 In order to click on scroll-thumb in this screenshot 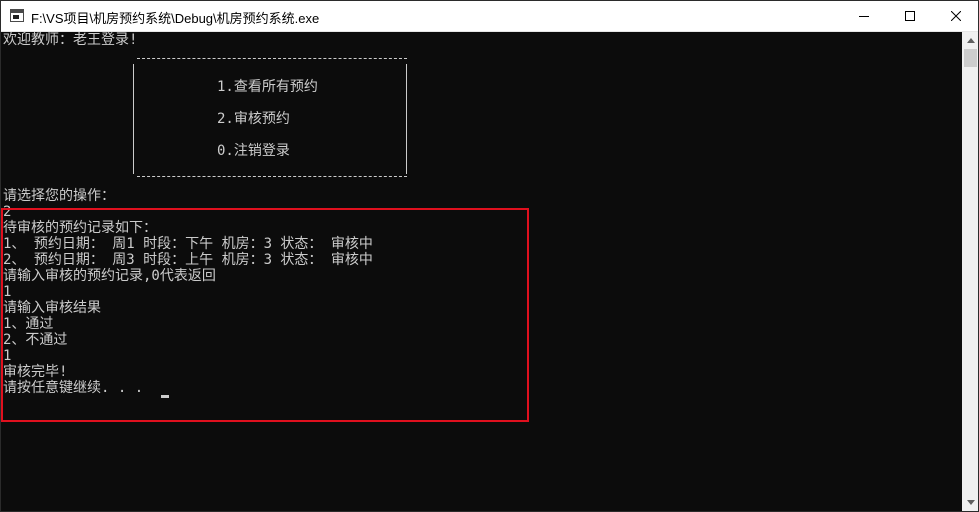, I will do `click(970, 58)`.